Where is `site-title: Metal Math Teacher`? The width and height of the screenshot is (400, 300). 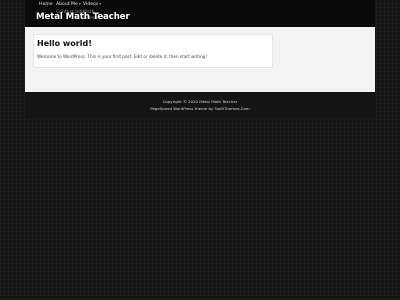 site-title: Metal Math Teacher is located at coordinates (83, 17).